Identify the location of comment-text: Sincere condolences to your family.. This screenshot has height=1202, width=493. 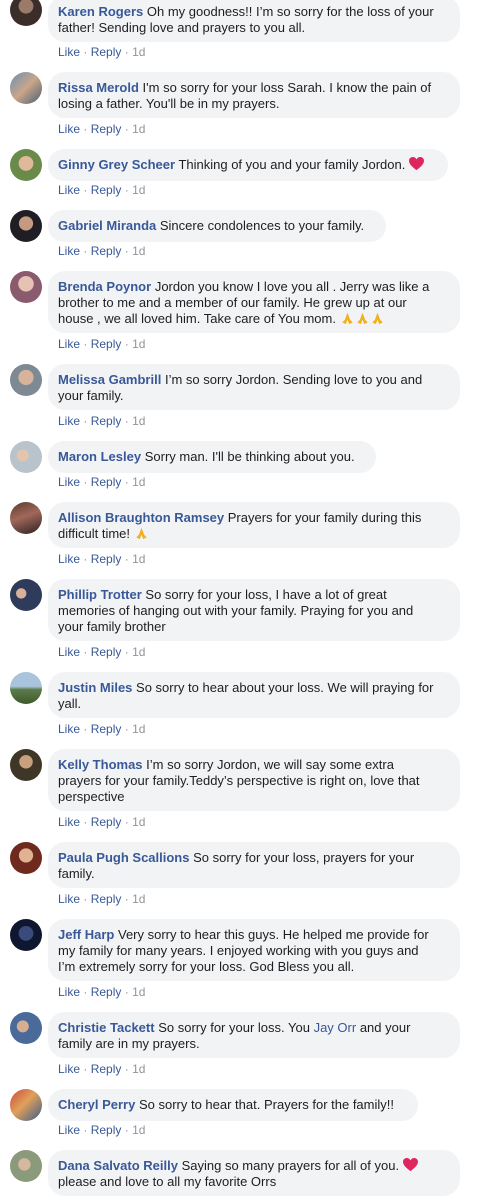
(262, 225).